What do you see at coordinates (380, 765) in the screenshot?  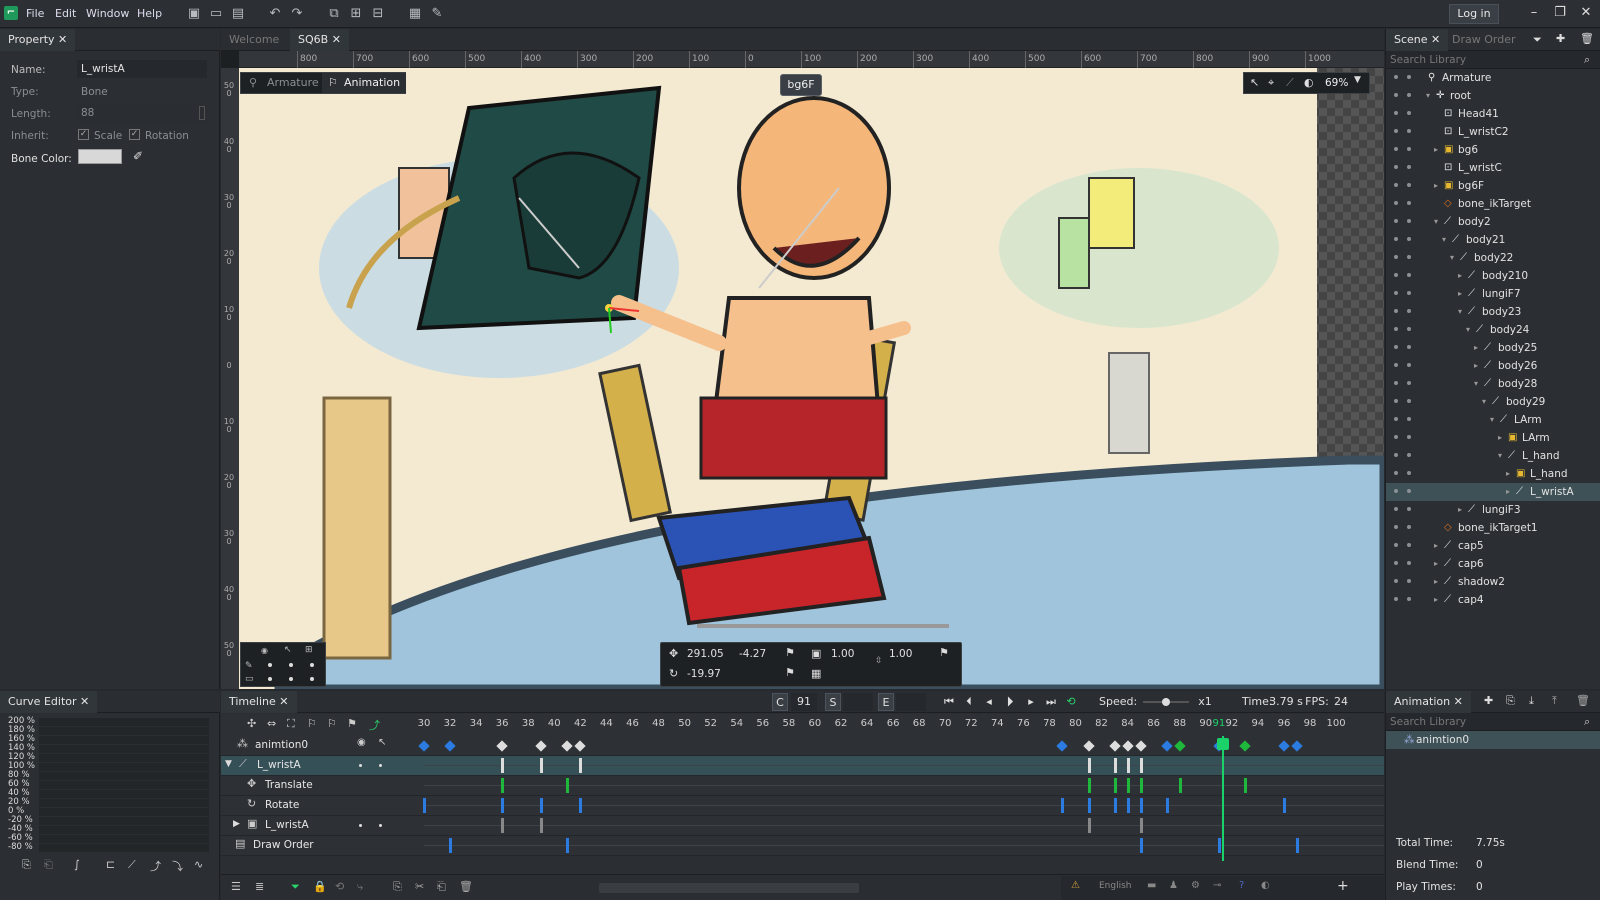 I see `row-lock-dot` at bounding box center [380, 765].